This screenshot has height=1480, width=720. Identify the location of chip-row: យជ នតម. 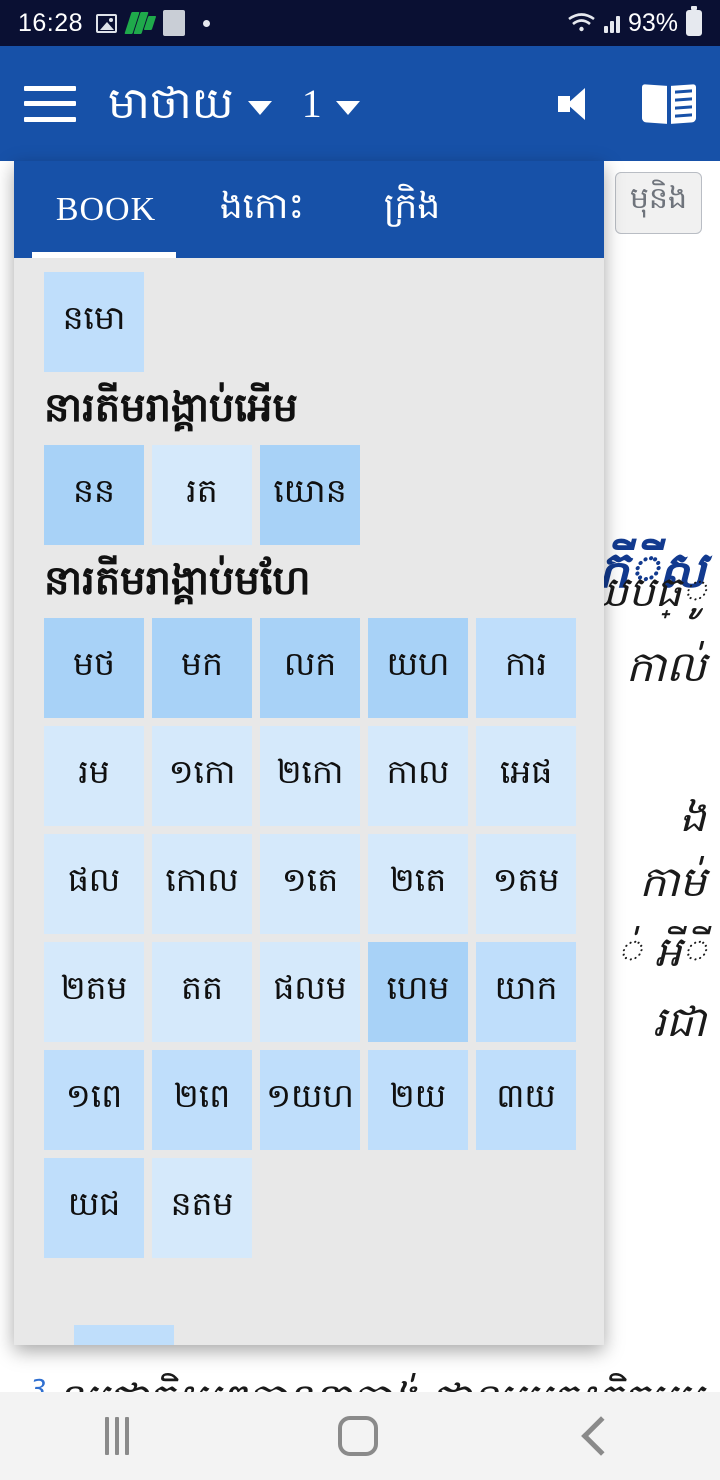
(309, 1208).